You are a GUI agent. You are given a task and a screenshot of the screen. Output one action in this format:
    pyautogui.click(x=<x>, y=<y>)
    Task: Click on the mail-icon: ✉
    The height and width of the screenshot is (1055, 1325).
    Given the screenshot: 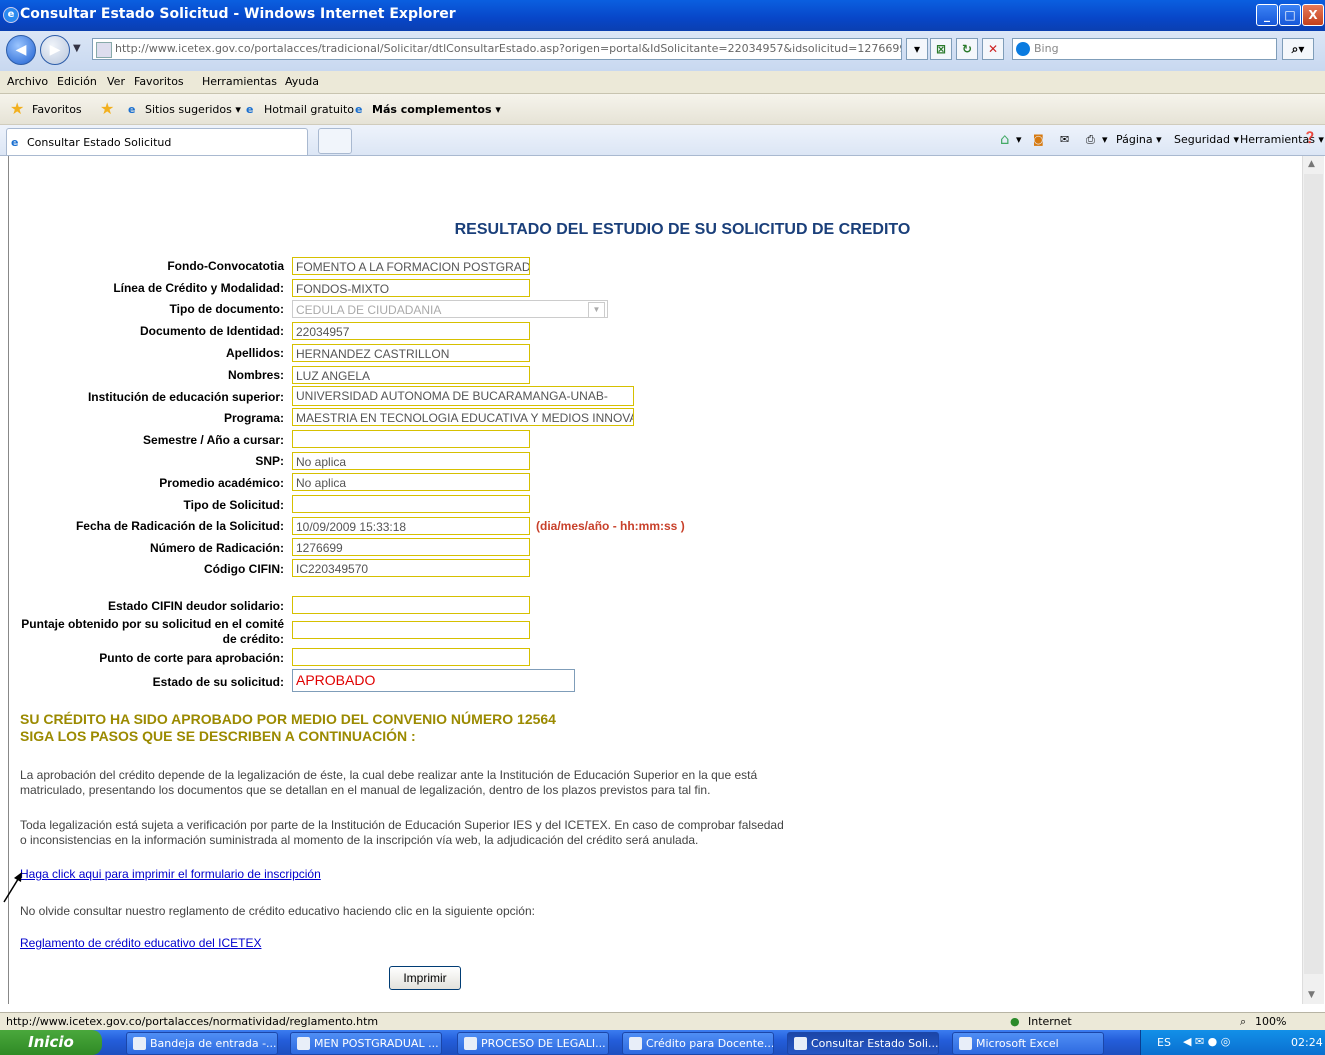 What is the action you would take?
    pyautogui.click(x=1064, y=139)
    